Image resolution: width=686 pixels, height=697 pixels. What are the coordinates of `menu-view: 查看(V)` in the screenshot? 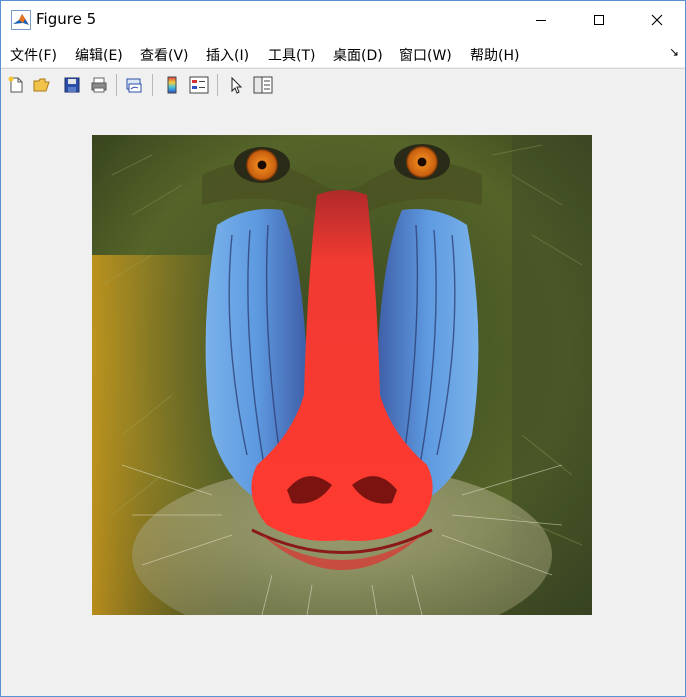 It's located at (164, 55).